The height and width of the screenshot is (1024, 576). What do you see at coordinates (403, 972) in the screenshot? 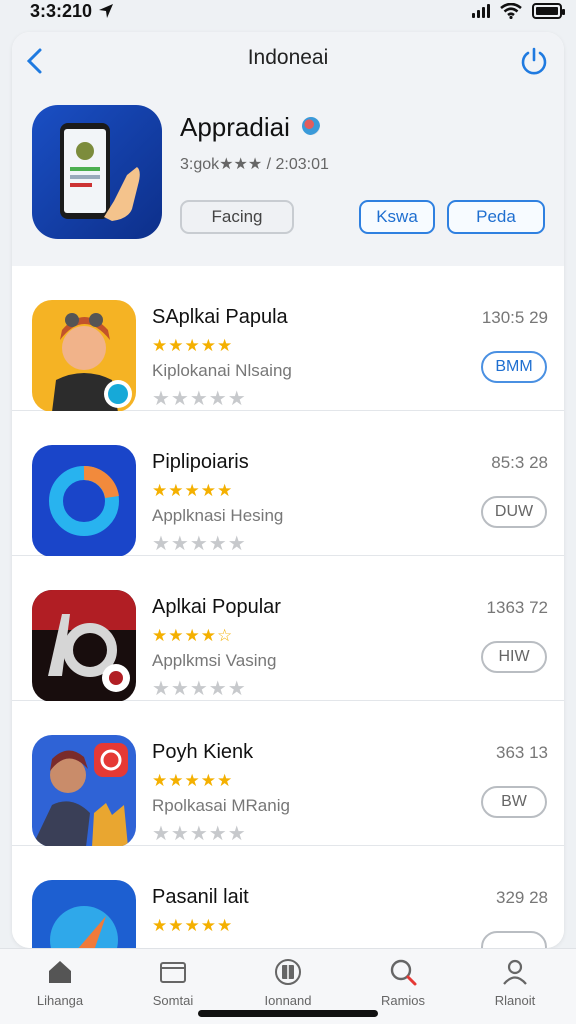
I see `search-icon` at bounding box center [403, 972].